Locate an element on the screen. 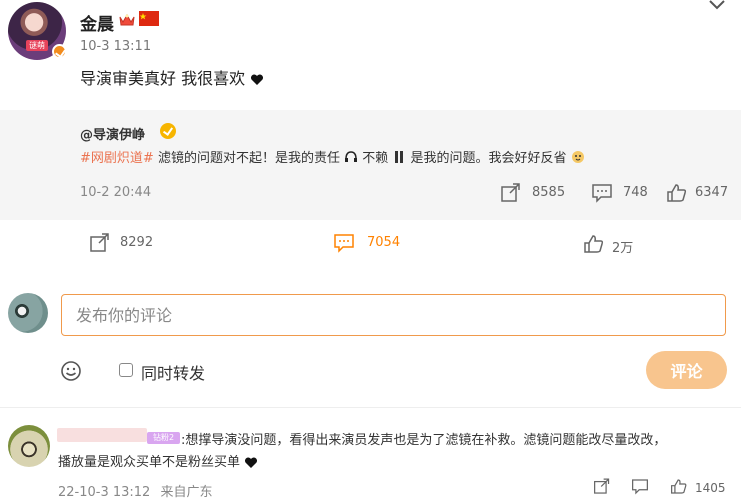  retweet-text: #网剧炽道# 滤镜的问题对不起！是我的责任 不赖 是我的问题。我会好好反省 is located at coordinates (332, 156).